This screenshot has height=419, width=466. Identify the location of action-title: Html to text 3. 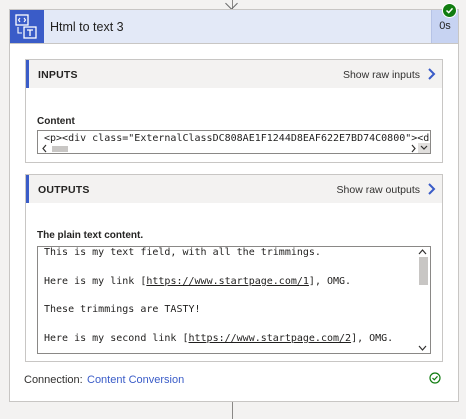
(87, 27).